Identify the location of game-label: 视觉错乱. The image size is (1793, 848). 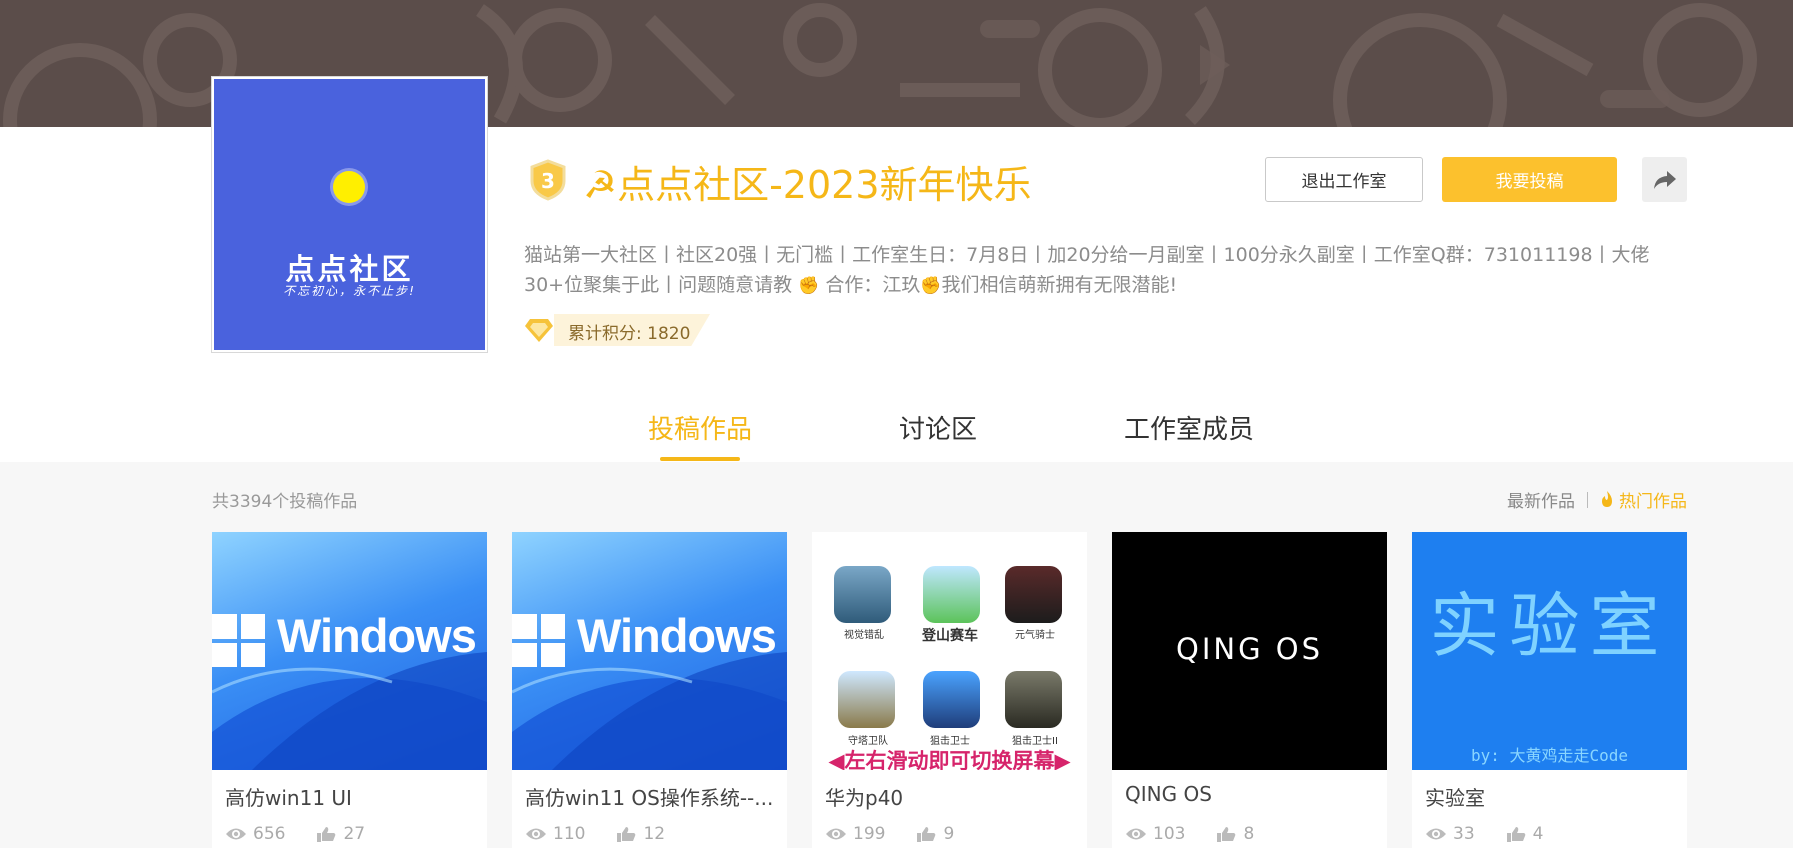
(864, 635).